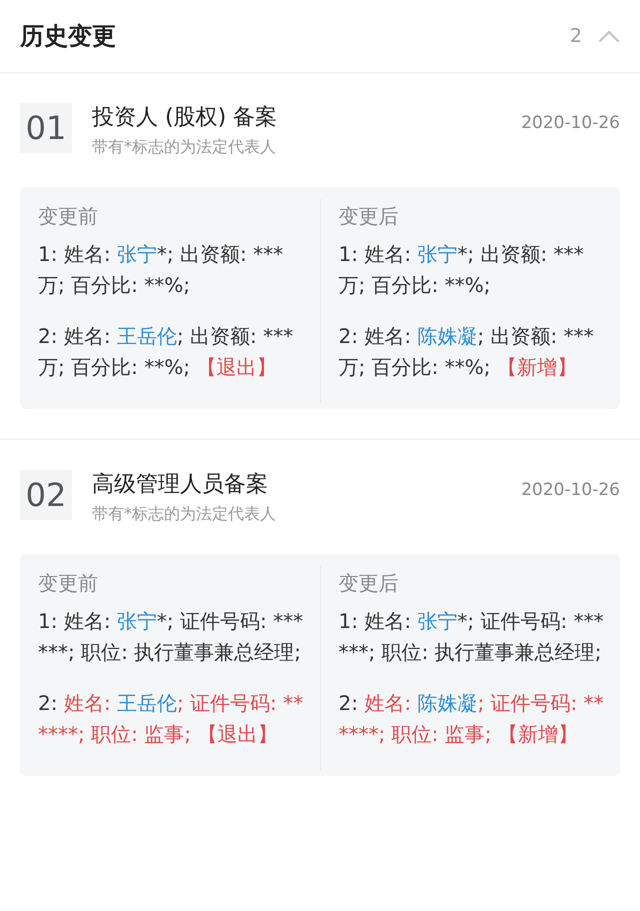 The image size is (640, 911). What do you see at coordinates (46, 495) in the screenshot?
I see `record-number: 02` at bounding box center [46, 495].